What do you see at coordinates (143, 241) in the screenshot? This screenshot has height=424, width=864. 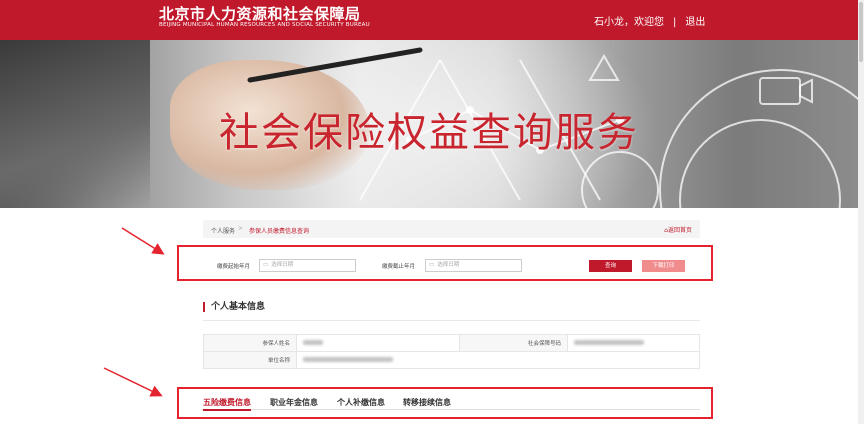 I see `arrow-to-query-panel` at bounding box center [143, 241].